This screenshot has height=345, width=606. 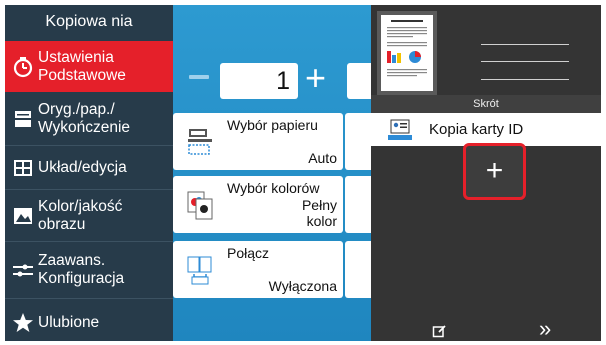 What do you see at coordinates (76, 57) in the screenshot?
I see `sidebar-item-label: Ustawienia` at bounding box center [76, 57].